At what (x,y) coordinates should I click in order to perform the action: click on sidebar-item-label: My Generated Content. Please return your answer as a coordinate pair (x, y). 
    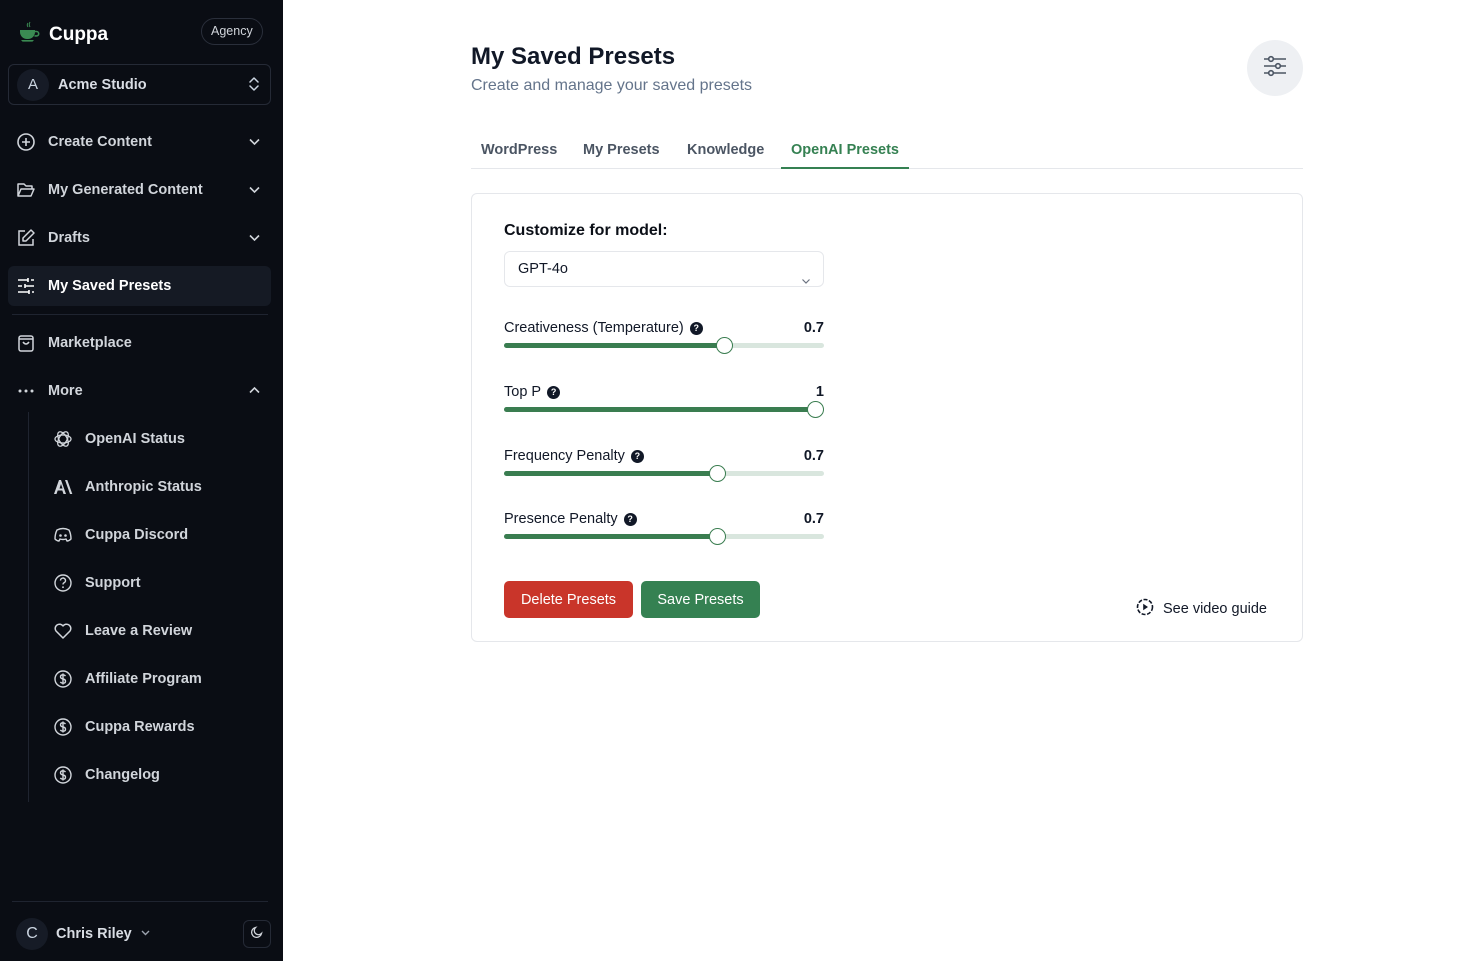
    Looking at the image, I should click on (125, 190).